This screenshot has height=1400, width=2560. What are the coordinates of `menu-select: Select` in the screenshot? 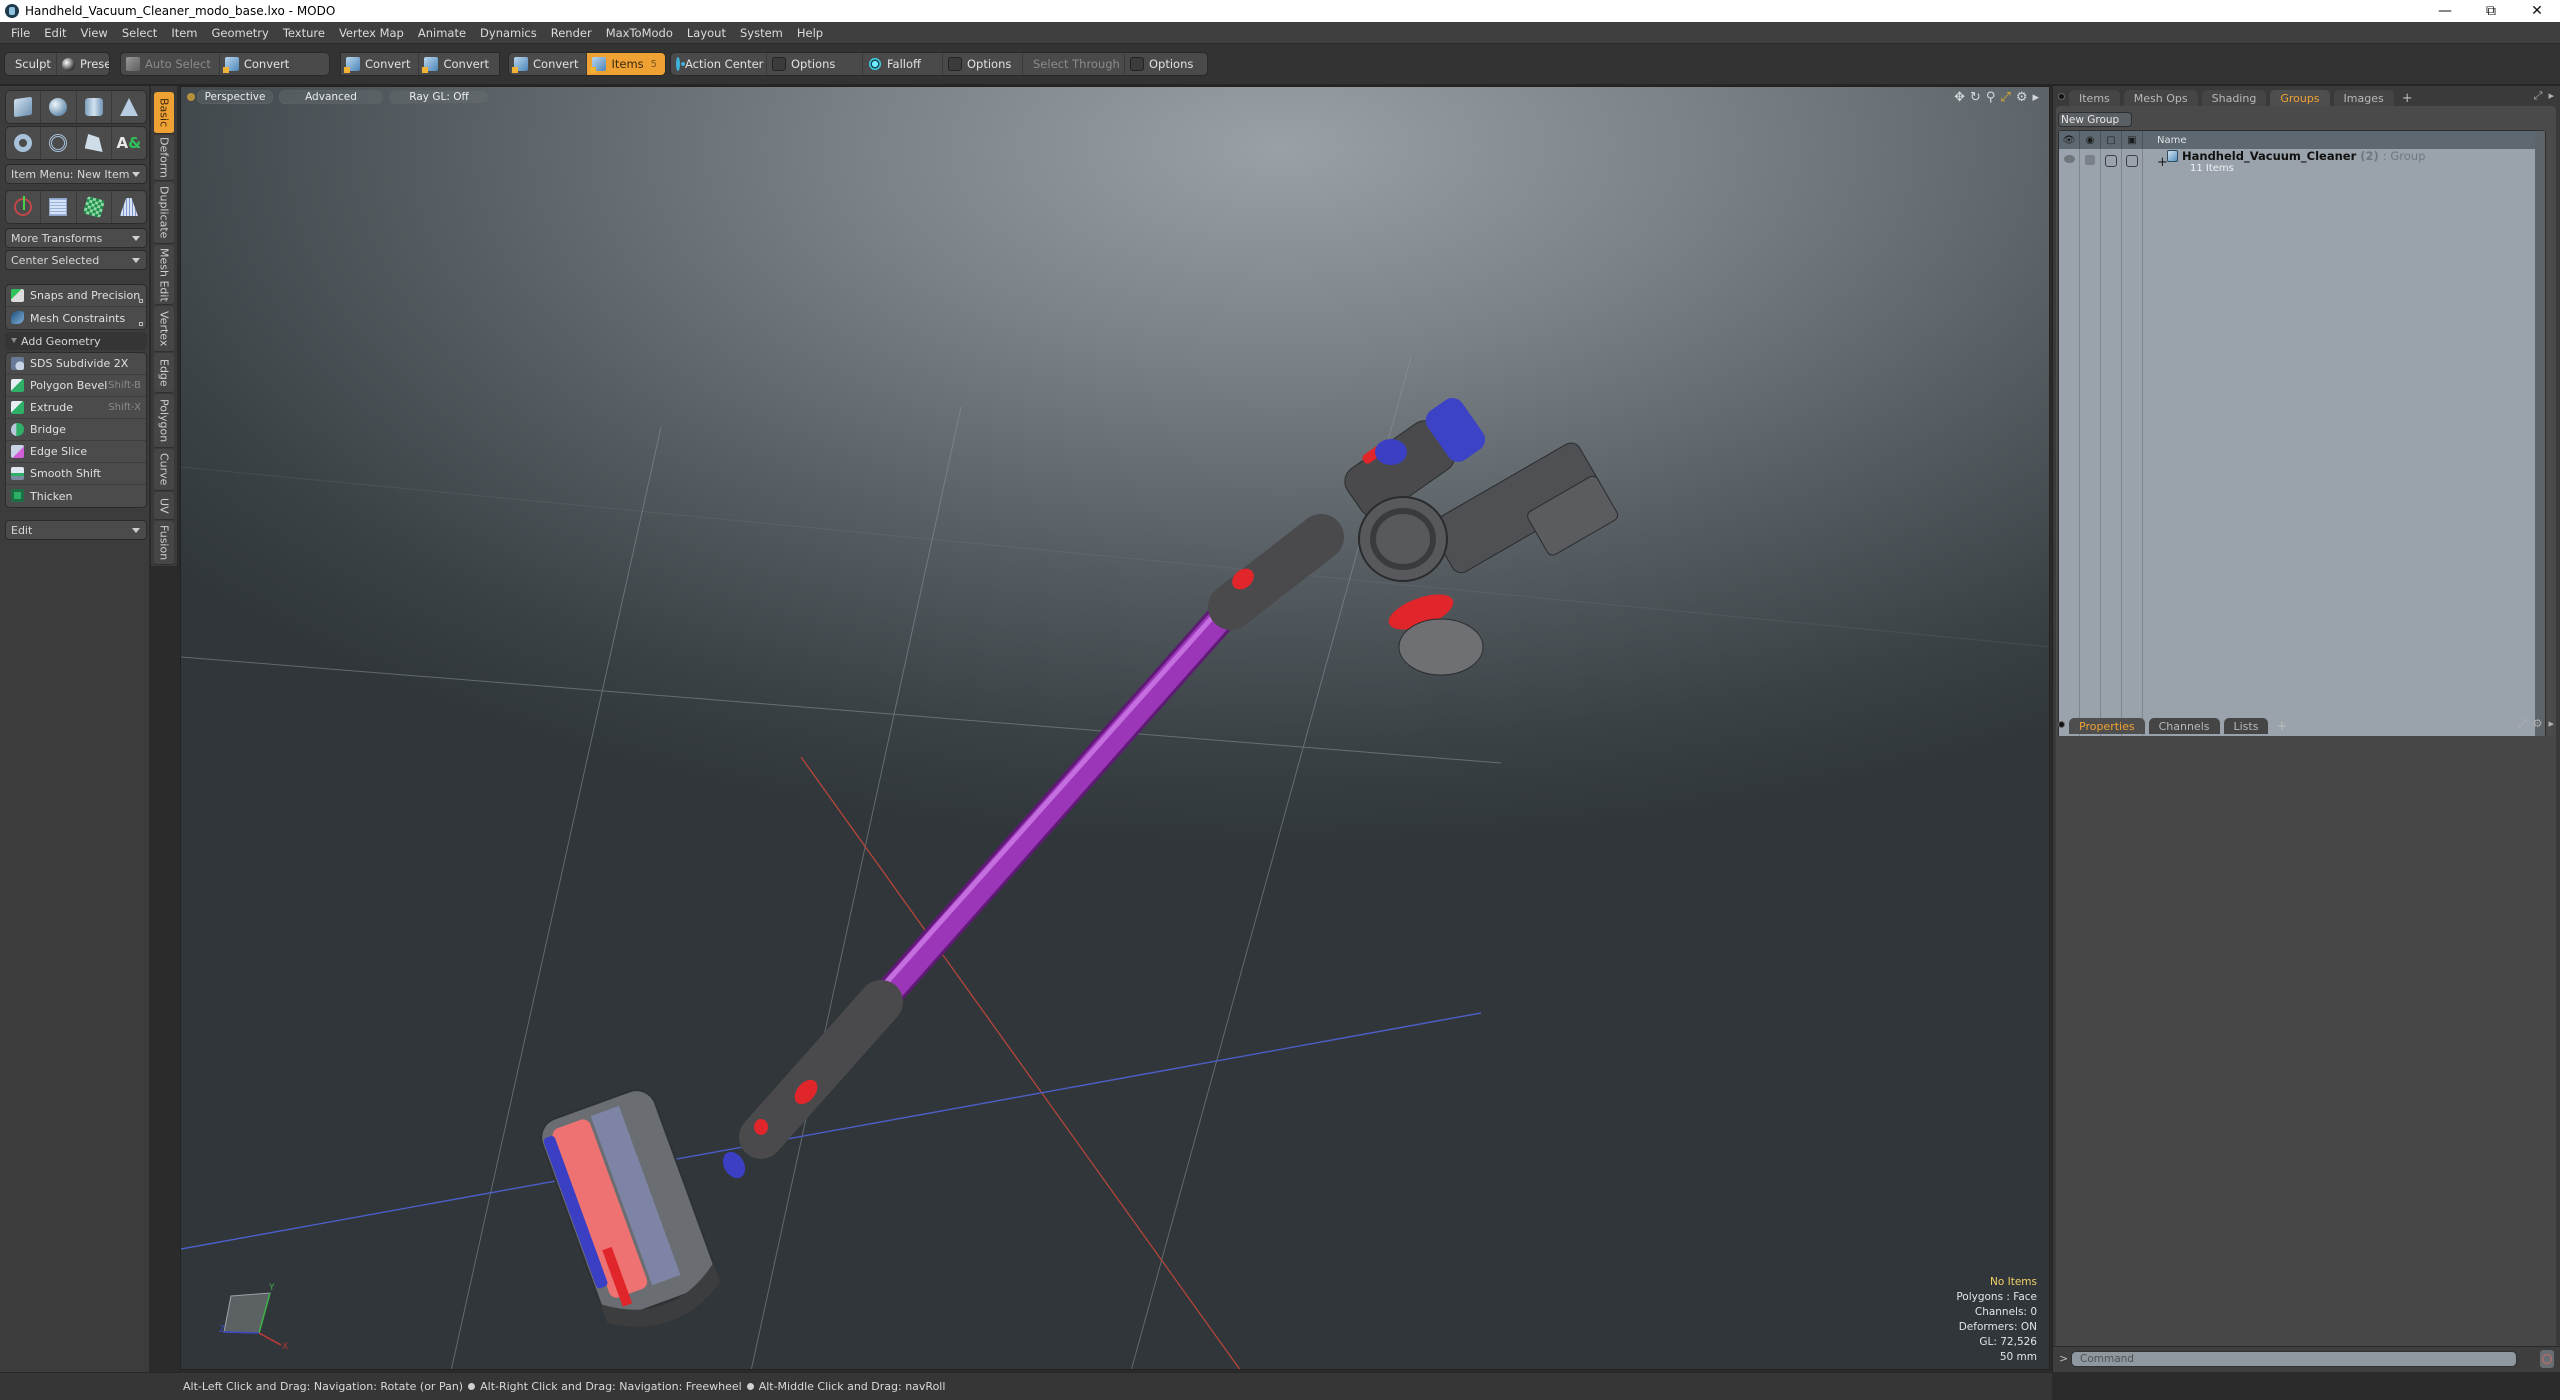 It's located at (139, 33).